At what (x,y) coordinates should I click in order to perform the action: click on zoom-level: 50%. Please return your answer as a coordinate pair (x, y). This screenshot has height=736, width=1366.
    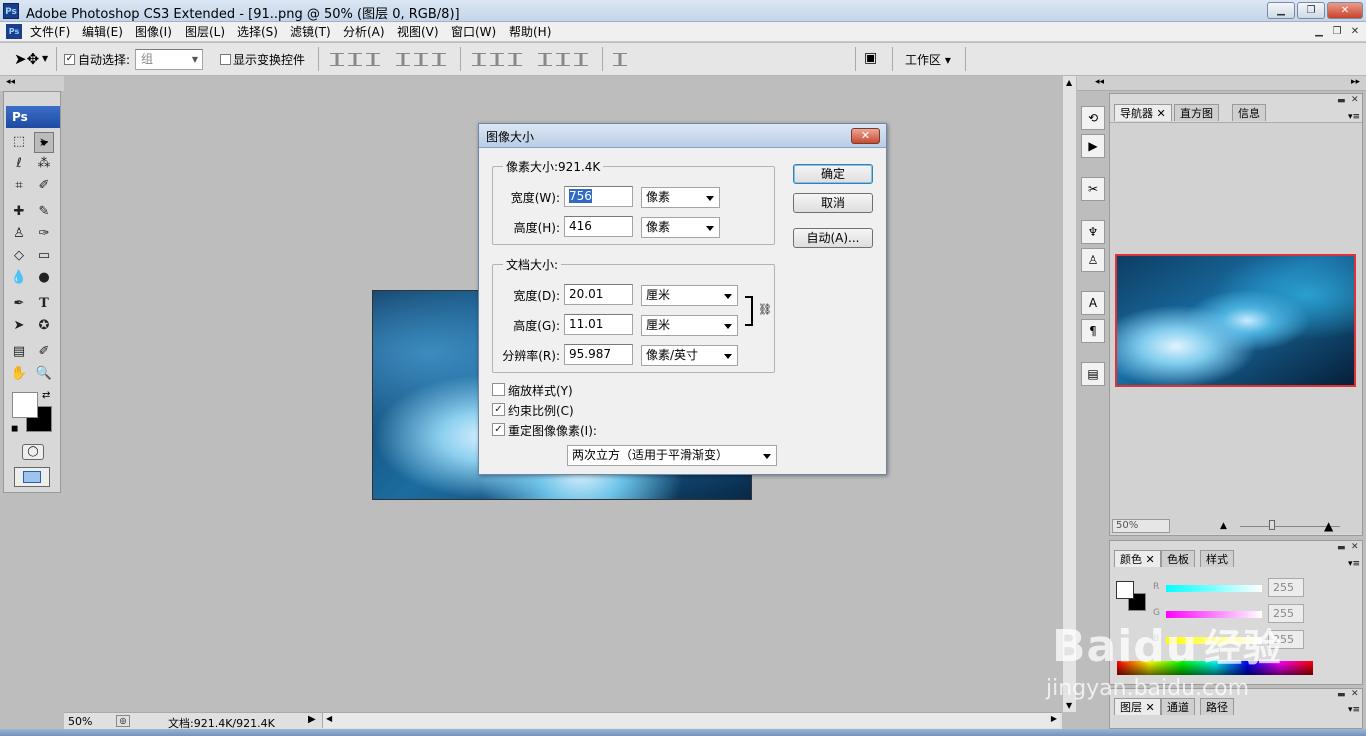
    Looking at the image, I should click on (80, 721).